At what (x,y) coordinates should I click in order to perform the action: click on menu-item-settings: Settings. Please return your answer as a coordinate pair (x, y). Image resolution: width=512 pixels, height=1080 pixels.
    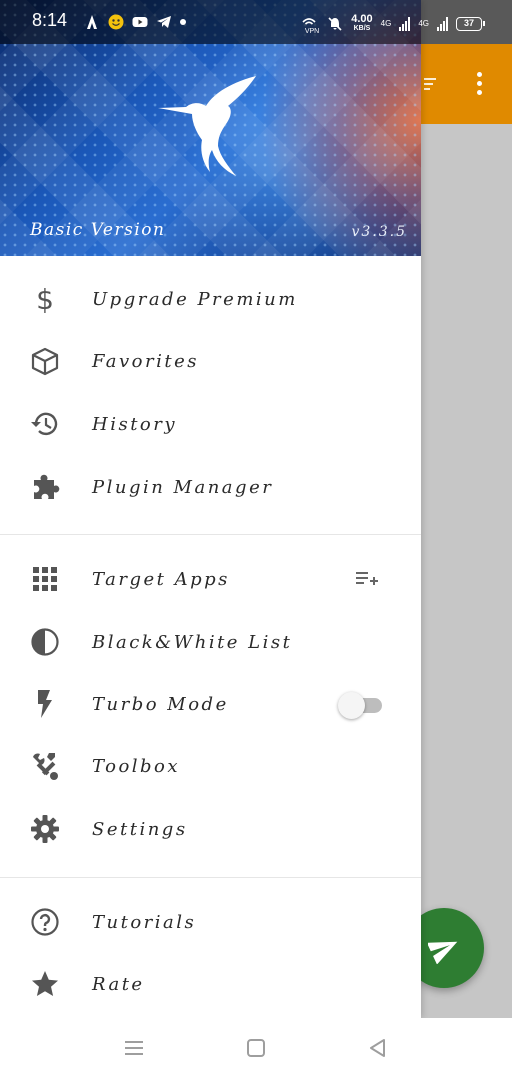
    Looking at the image, I should click on (210, 829).